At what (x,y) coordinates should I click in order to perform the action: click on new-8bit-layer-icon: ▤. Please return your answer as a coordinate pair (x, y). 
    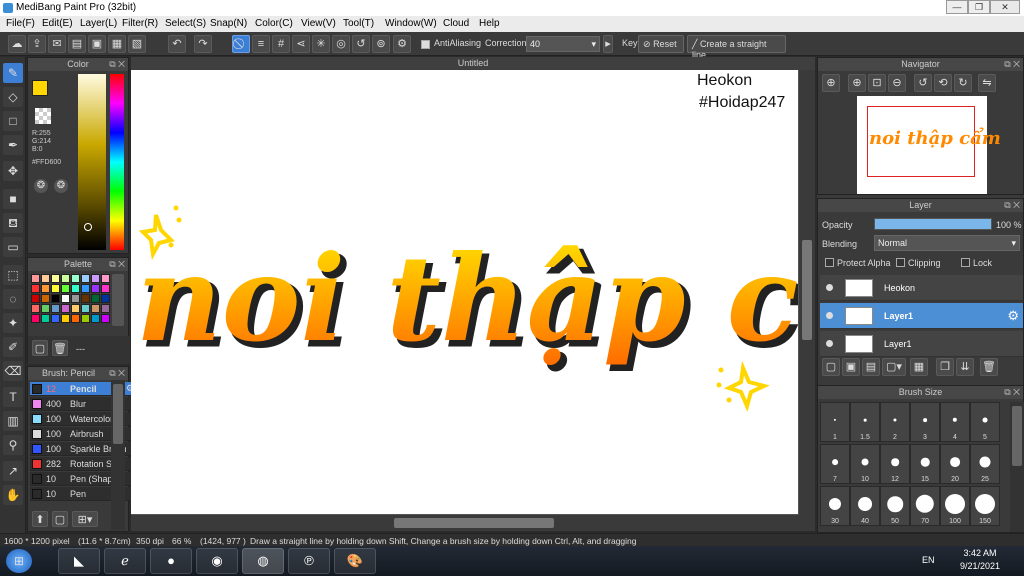
    Looking at the image, I should click on (871, 367).